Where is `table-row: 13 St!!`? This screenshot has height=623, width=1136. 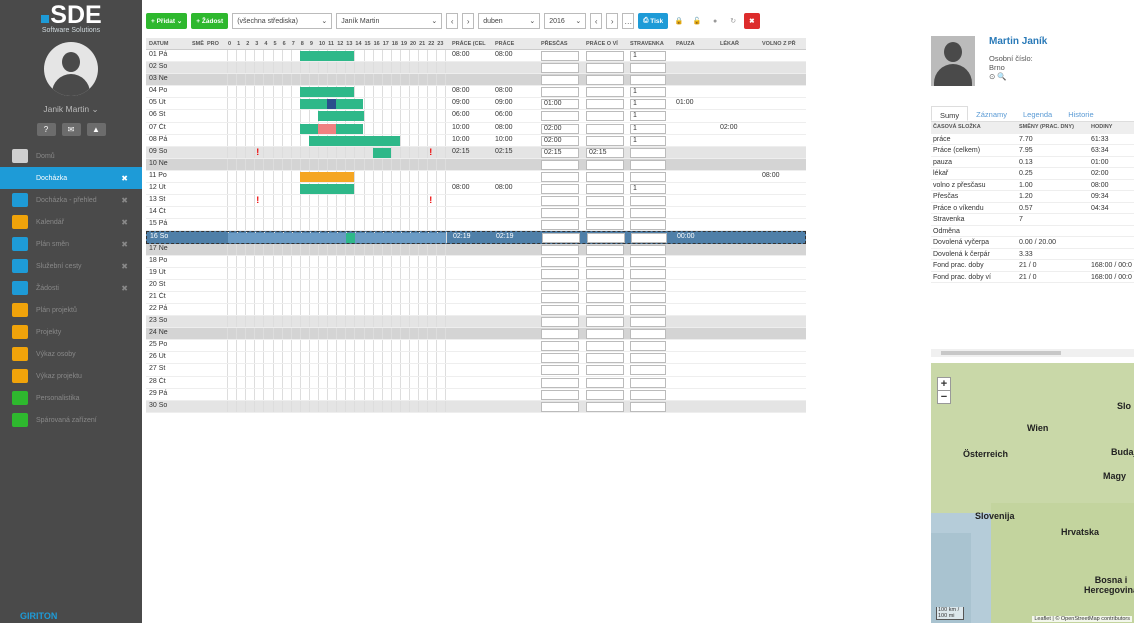
table-row: 13 St!! is located at coordinates (476, 201).